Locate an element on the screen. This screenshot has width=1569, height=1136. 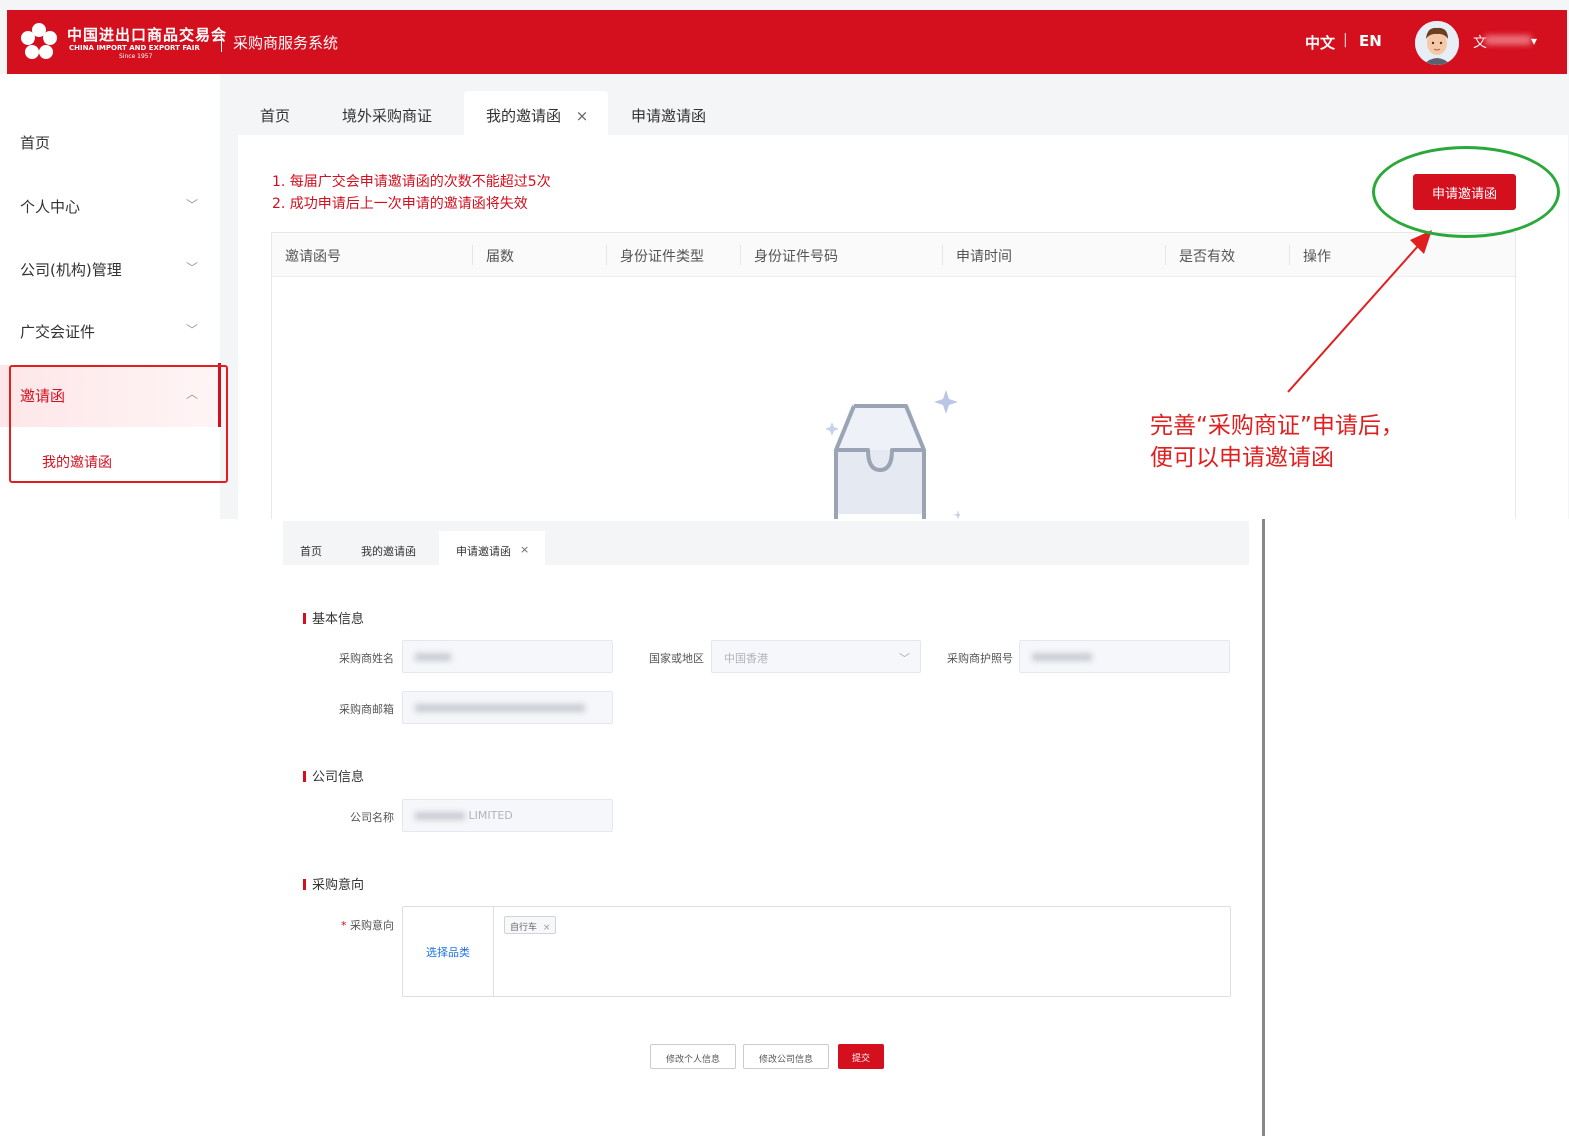
edit-company-info-button: 修改公司信息 is located at coordinates (786, 1056).